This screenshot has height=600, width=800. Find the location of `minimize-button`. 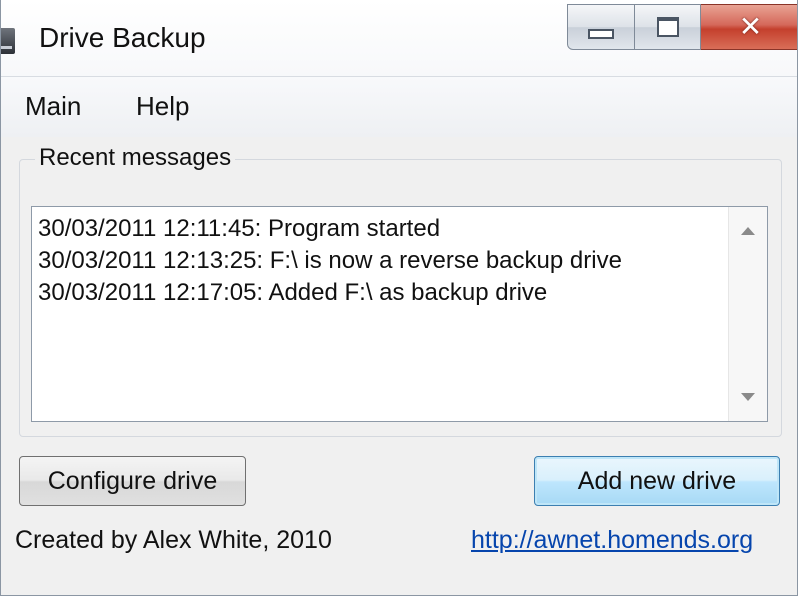

minimize-button is located at coordinates (601, 27).